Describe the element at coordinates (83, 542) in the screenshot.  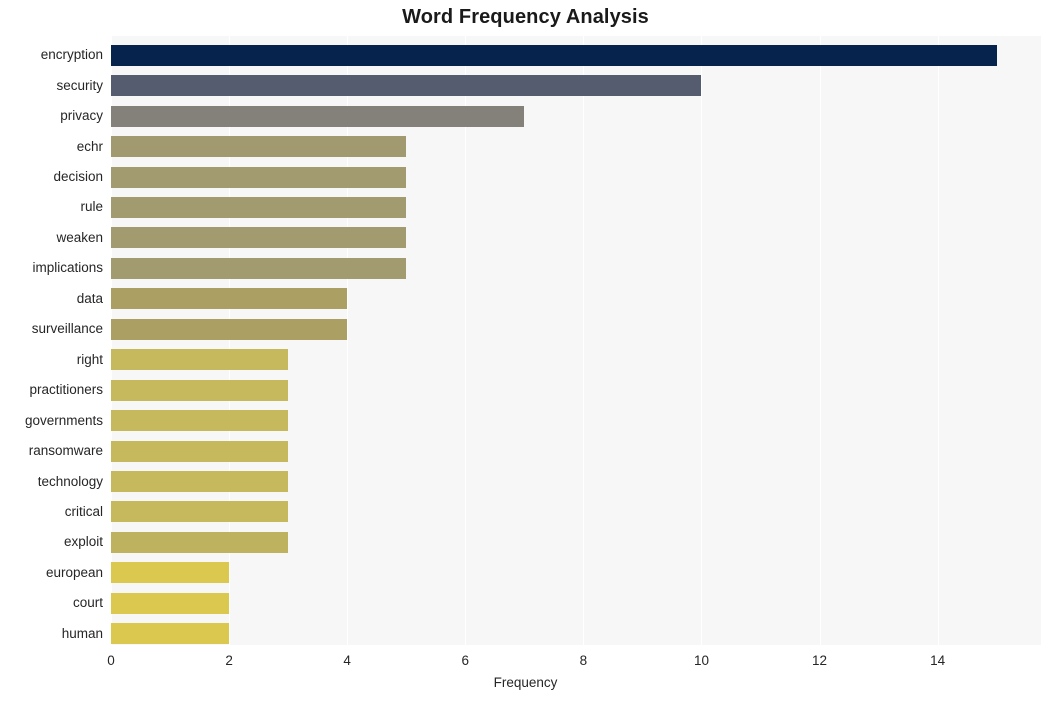
I see `y-tick-label: exploit` at that location.